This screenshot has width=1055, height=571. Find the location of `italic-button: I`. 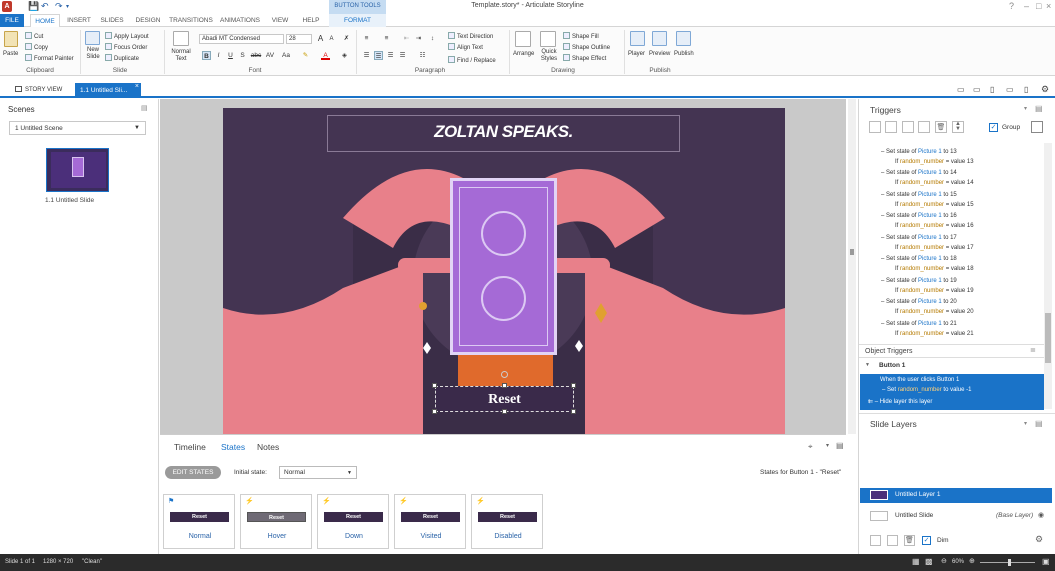

italic-button: I is located at coordinates (218, 55).